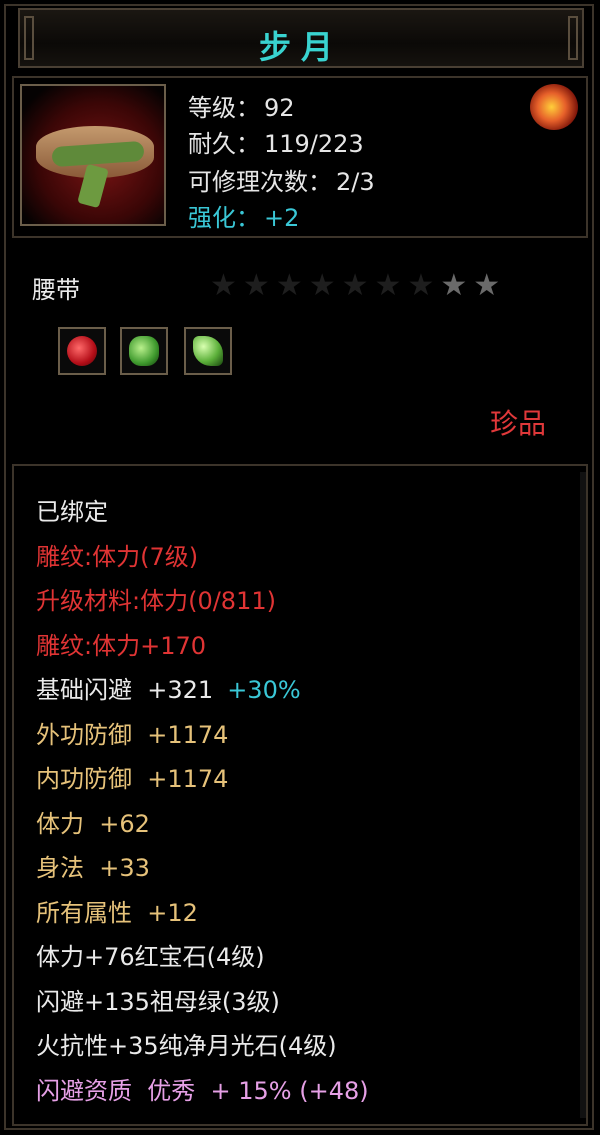  Describe the element at coordinates (72, 512) in the screenshot. I see `attribute-line: 已绑定` at that location.